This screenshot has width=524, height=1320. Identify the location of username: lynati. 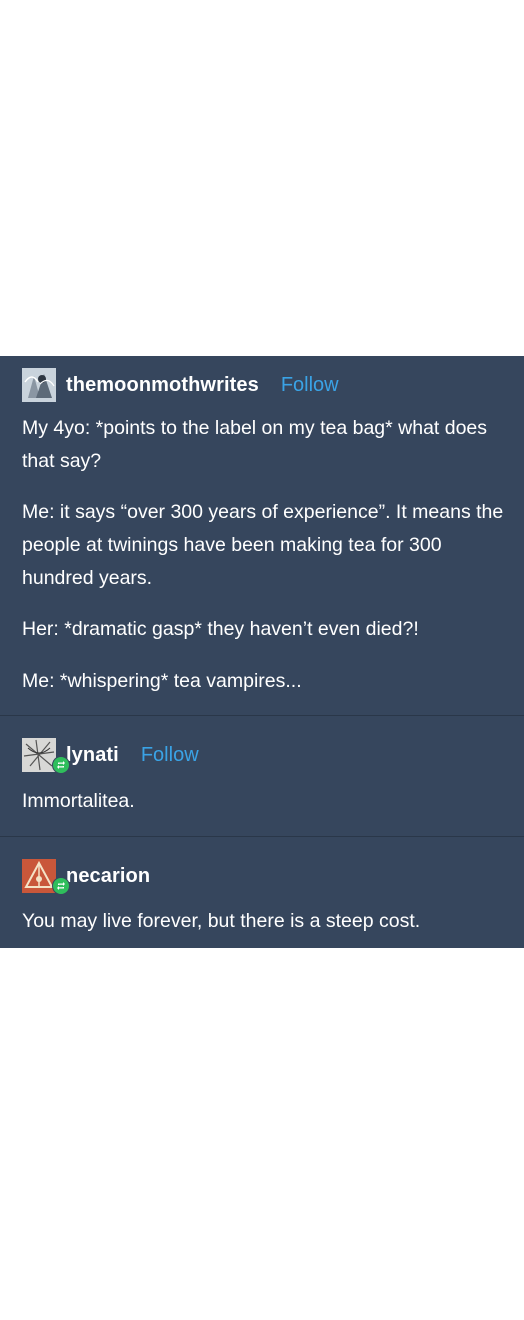
(92, 755).